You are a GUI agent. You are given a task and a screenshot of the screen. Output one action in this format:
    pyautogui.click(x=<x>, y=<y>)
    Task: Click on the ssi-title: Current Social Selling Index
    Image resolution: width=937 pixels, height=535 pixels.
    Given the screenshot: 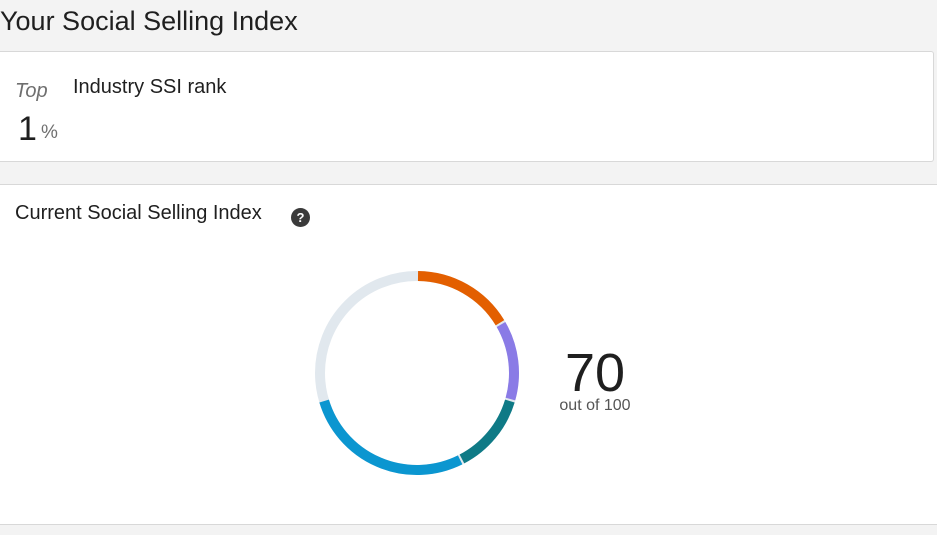 What is the action you would take?
    pyautogui.click(x=138, y=213)
    